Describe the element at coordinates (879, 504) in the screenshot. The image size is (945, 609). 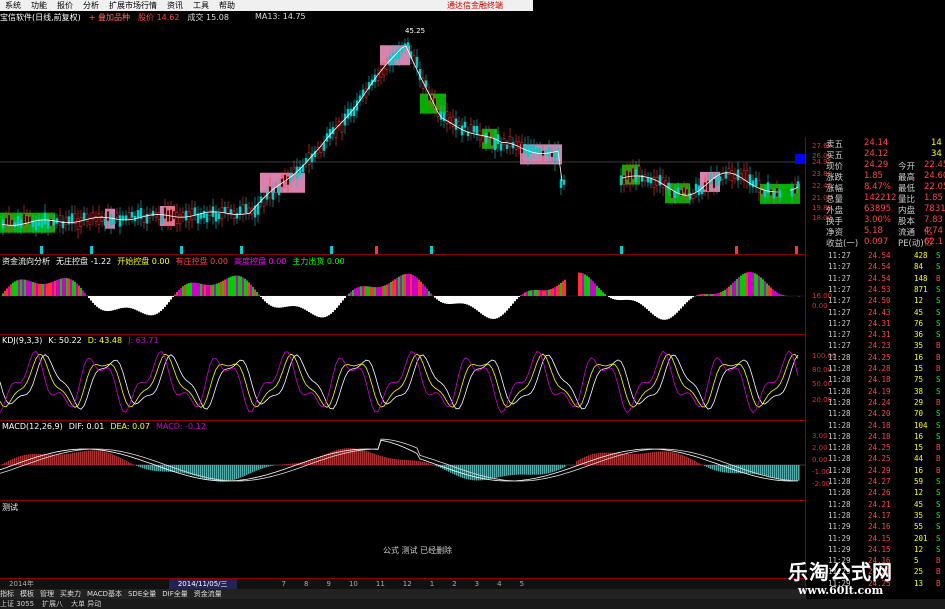
I see `tick-cell: 24.21` at that location.